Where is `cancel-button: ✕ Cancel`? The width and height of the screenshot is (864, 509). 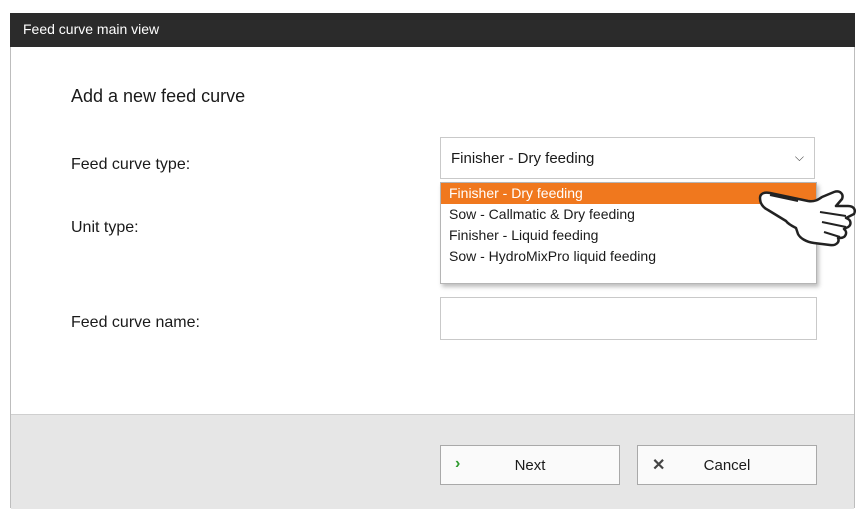 cancel-button: ✕ Cancel is located at coordinates (727, 465).